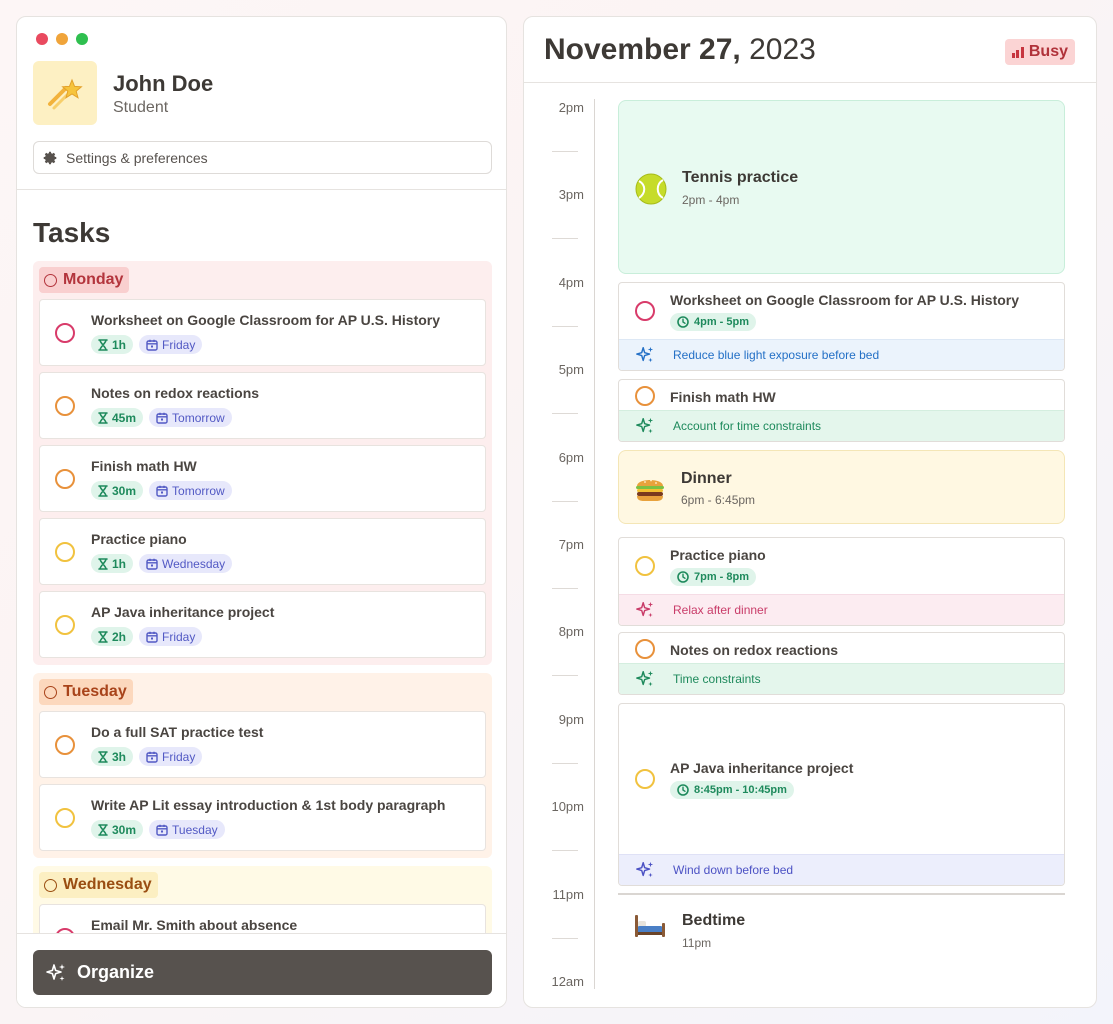 Image resolution: width=1113 pixels, height=1024 pixels. I want to click on group-header: Monday, so click(84, 280).